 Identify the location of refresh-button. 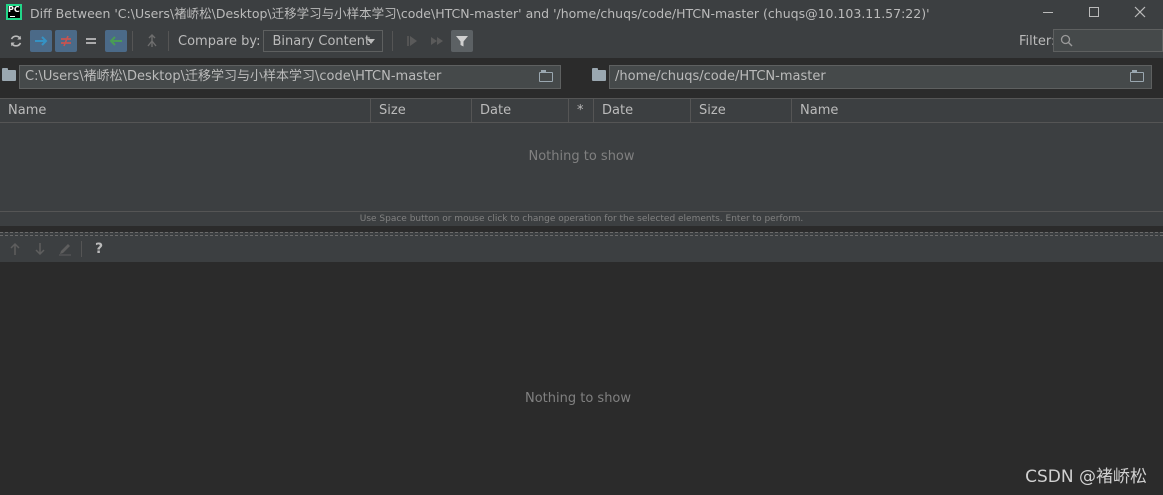
(16, 41).